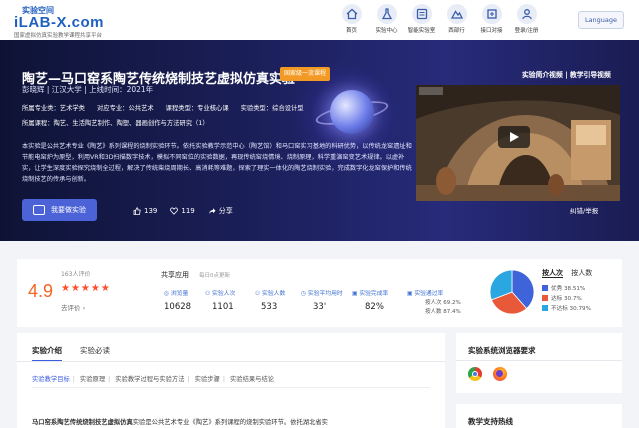 The height and width of the screenshot is (428, 639). What do you see at coordinates (223, 307) in the screenshot?
I see `metric-sessions-value: 1101` at bounding box center [223, 307].